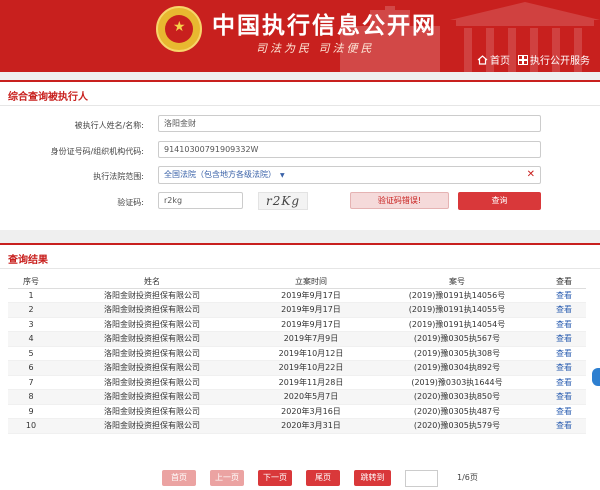 Image resolution: width=600 pixels, height=490 pixels. I want to click on name-input-value: 洛阳金财, so click(180, 123).